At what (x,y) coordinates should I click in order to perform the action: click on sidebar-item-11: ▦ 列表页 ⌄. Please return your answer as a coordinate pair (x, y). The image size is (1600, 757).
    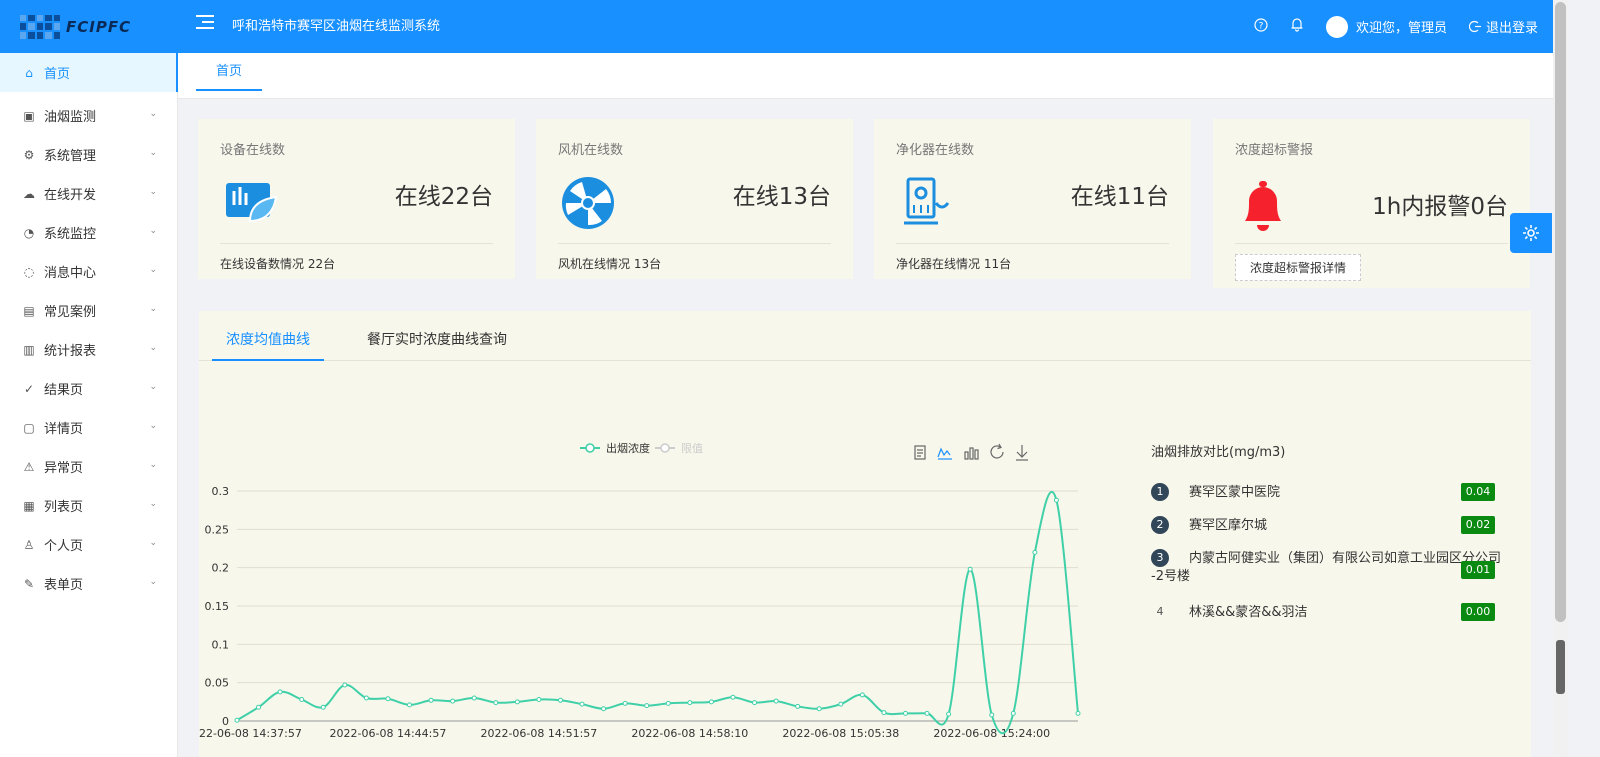
    Looking at the image, I should click on (88, 505).